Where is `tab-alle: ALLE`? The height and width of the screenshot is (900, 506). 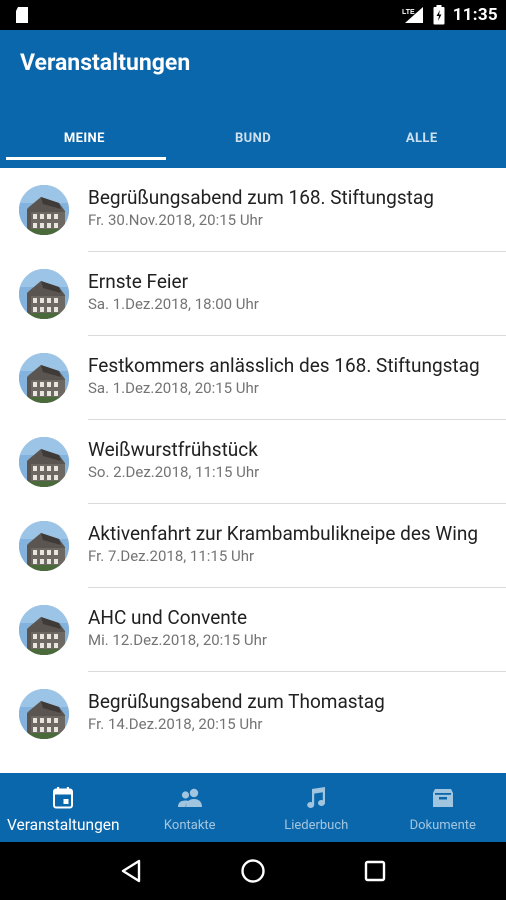 tab-alle: ALLE is located at coordinates (421, 138).